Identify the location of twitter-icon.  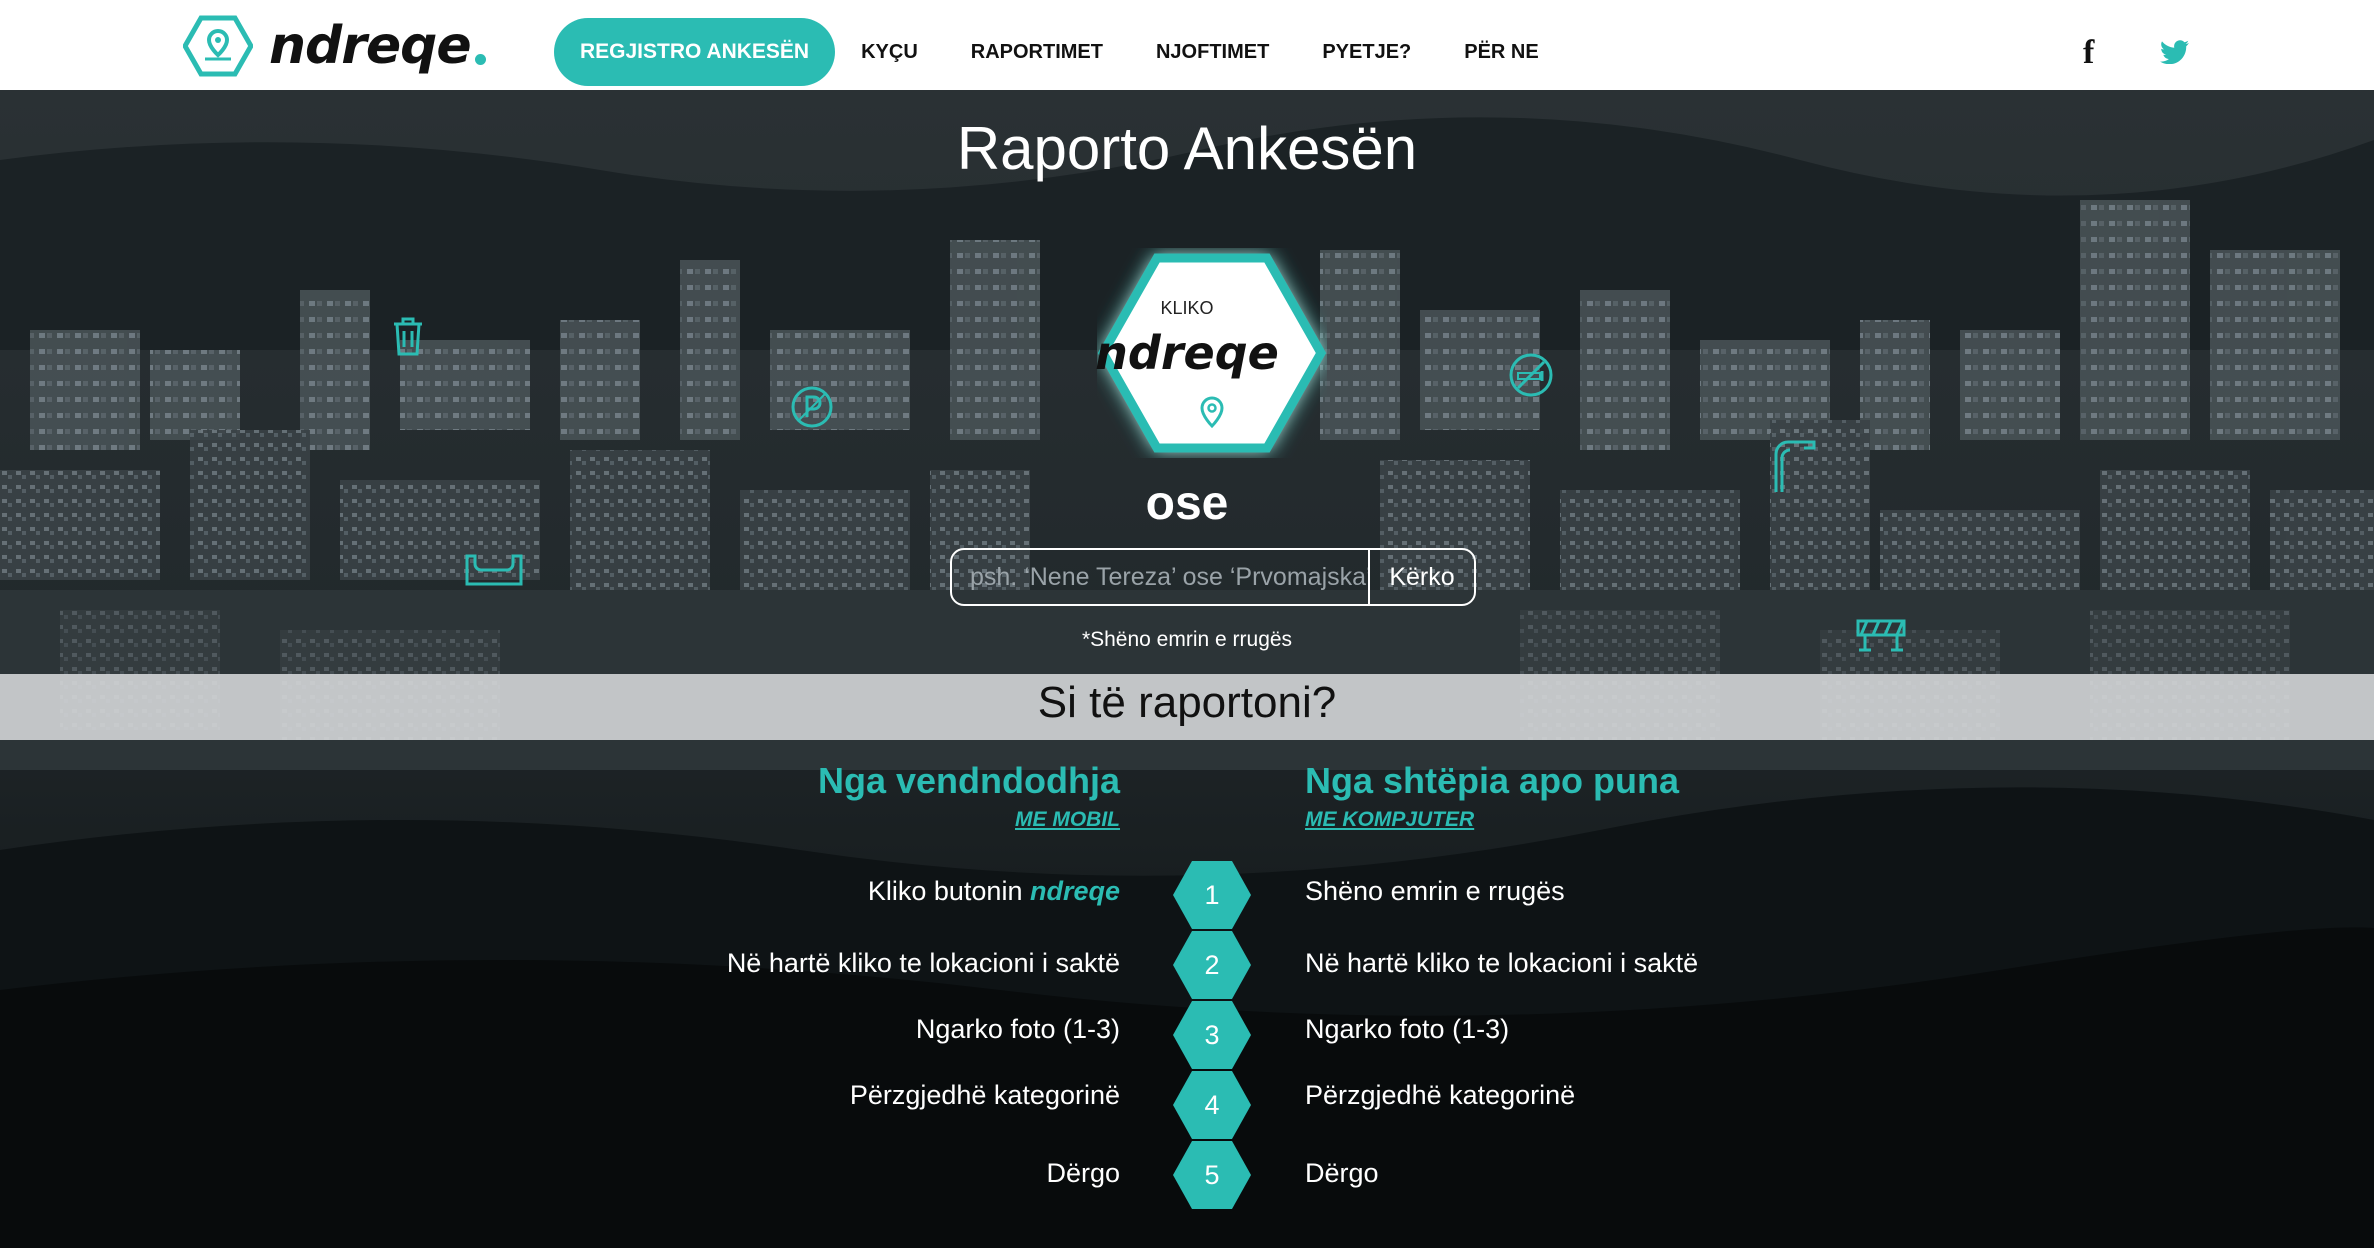
(2175, 52).